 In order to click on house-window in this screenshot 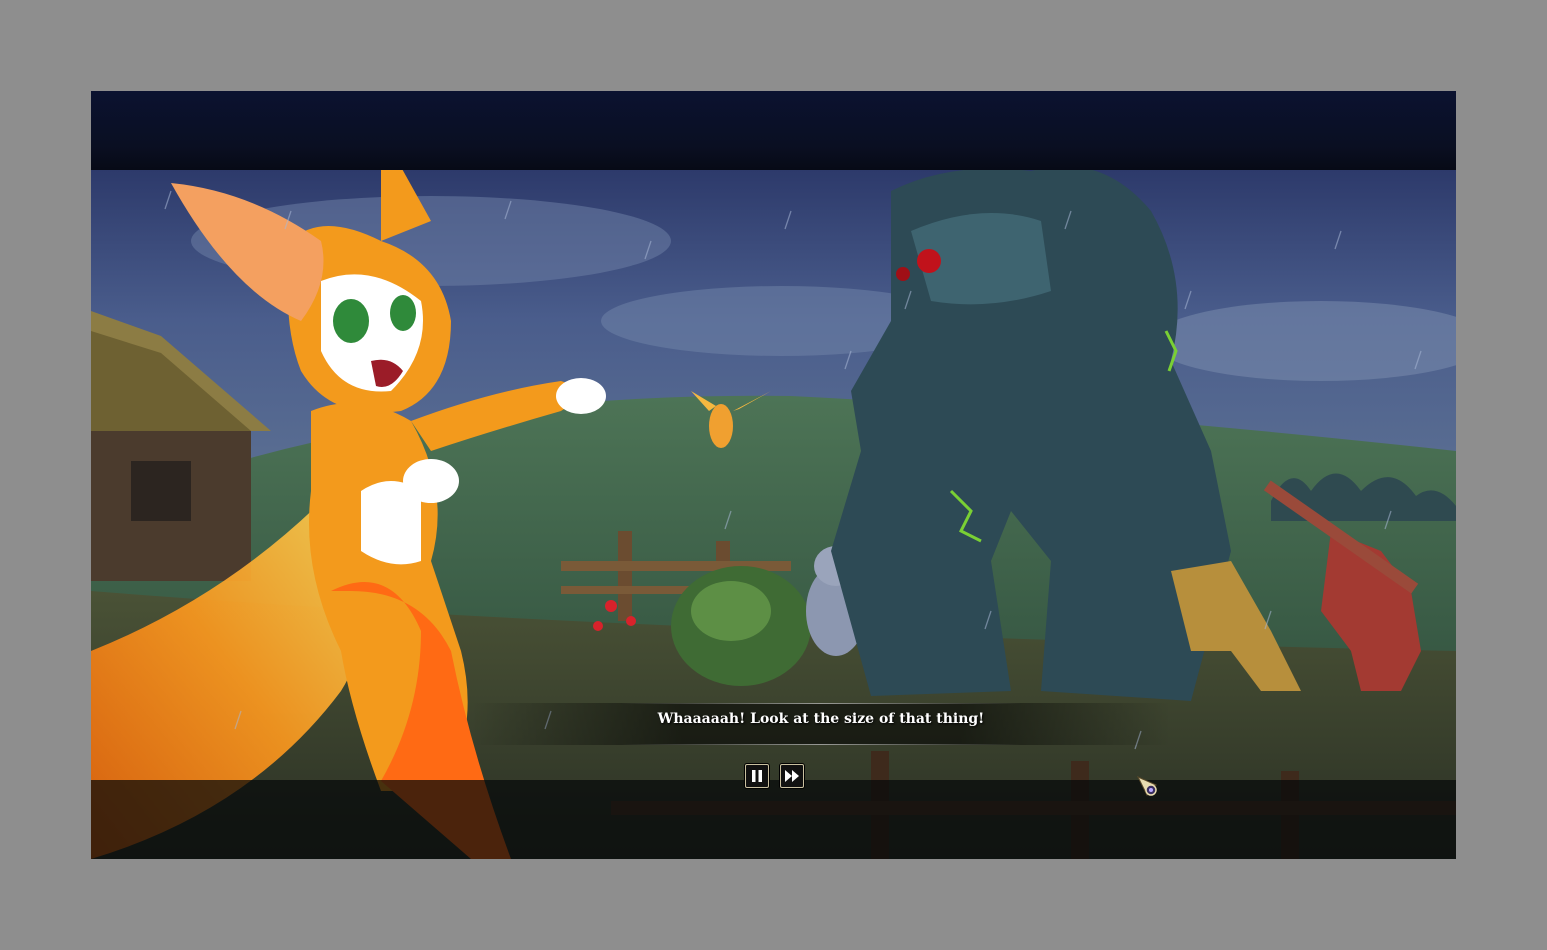, I will do `click(161, 491)`.